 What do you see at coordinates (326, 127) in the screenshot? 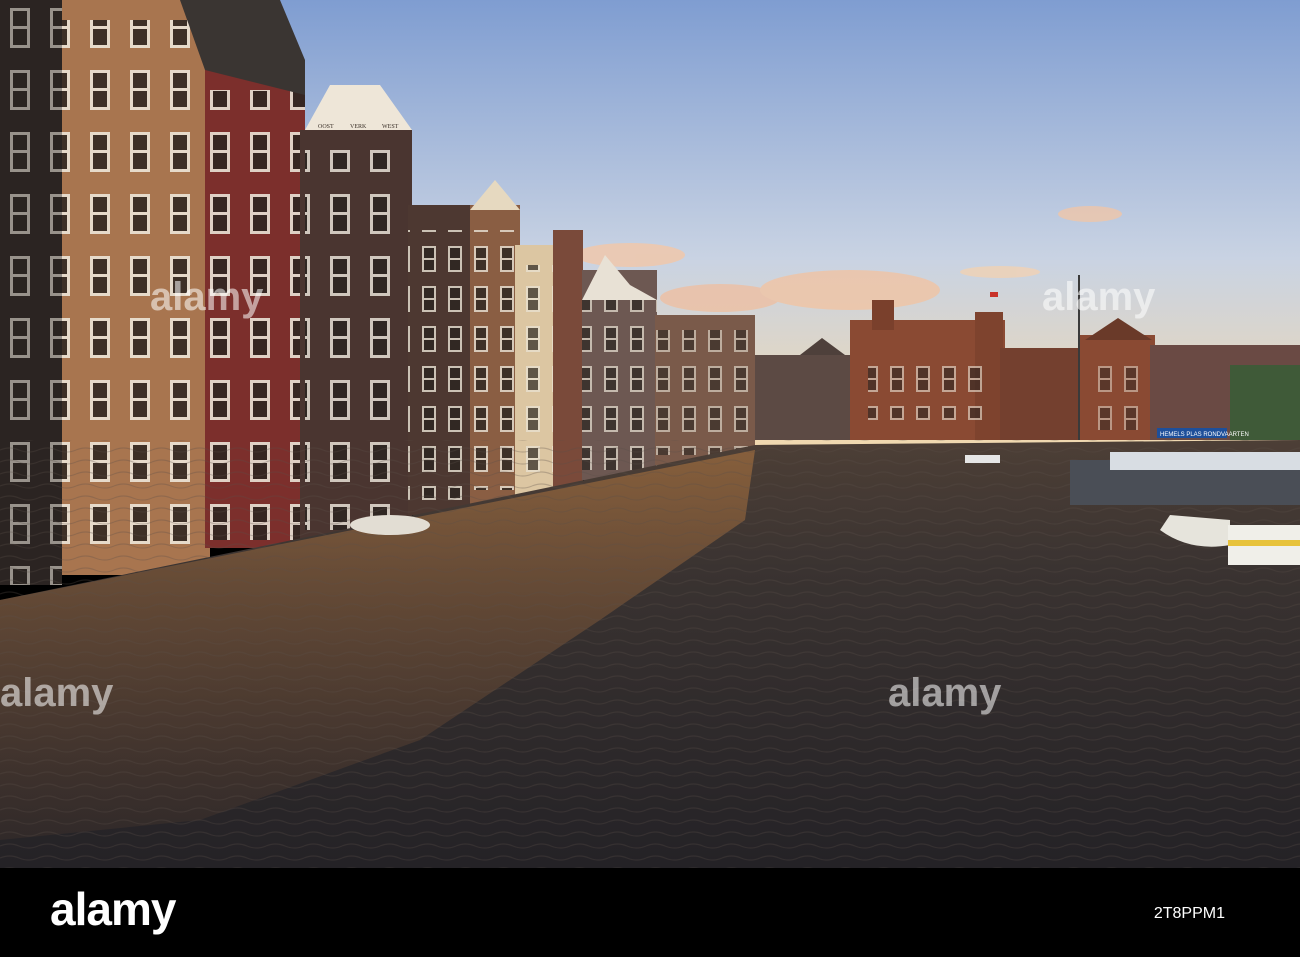
I see `sign-left: OOST` at bounding box center [326, 127].